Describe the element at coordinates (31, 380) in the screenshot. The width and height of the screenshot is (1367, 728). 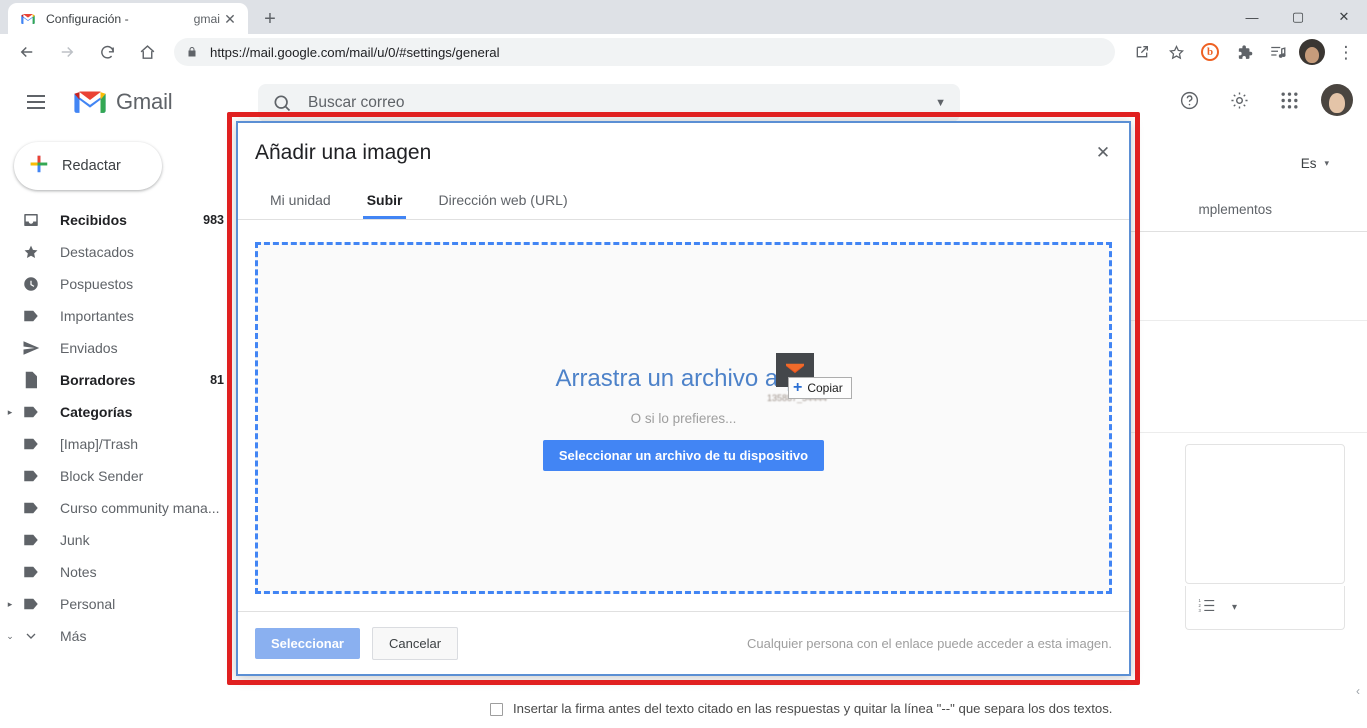
I see `draft-icon` at that location.